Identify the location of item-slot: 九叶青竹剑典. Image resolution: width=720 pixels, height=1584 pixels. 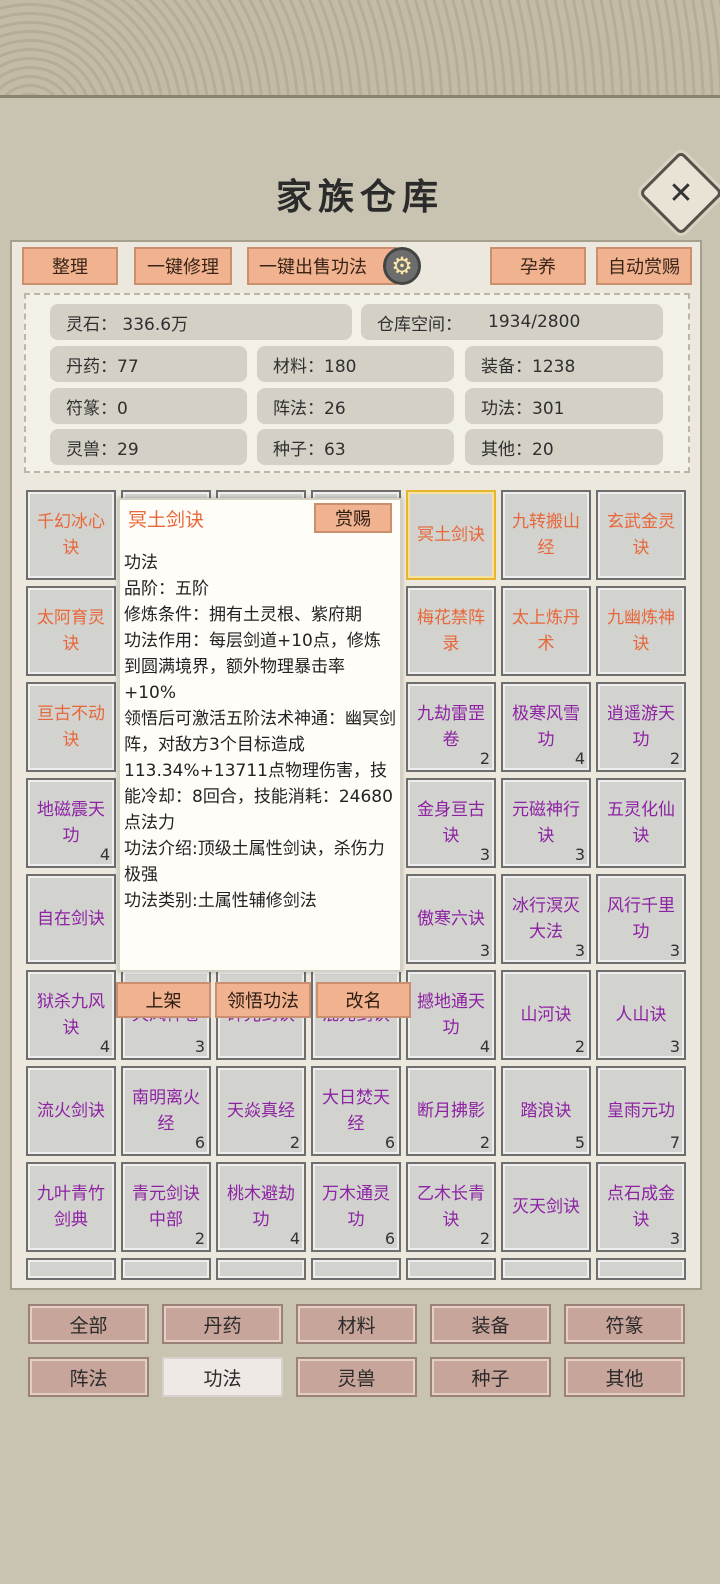
(71, 1207).